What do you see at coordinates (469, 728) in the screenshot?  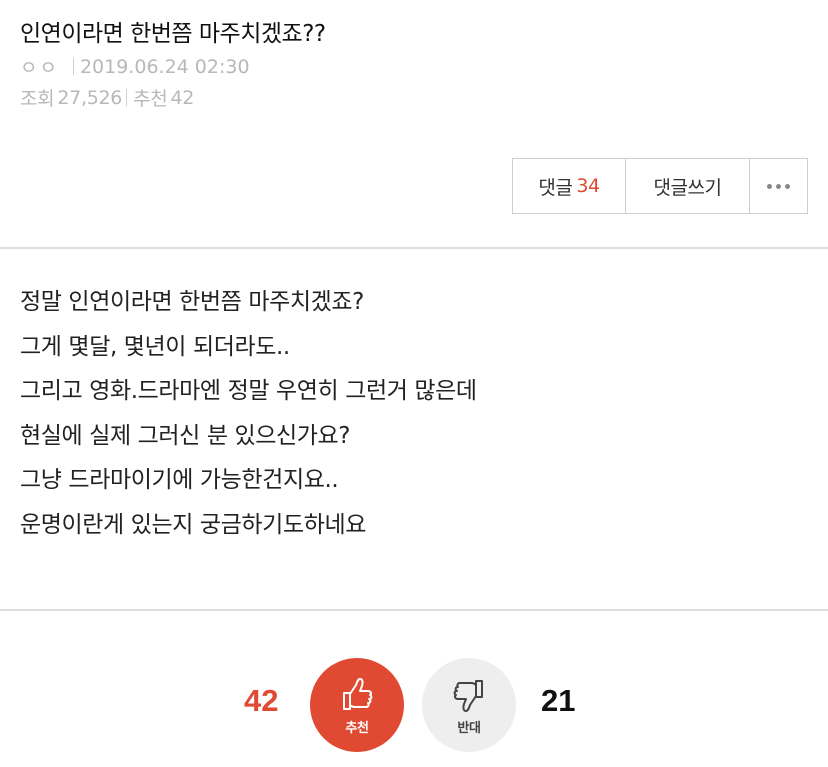 I see `downvote-label: 반대` at bounding box center [469, 728].